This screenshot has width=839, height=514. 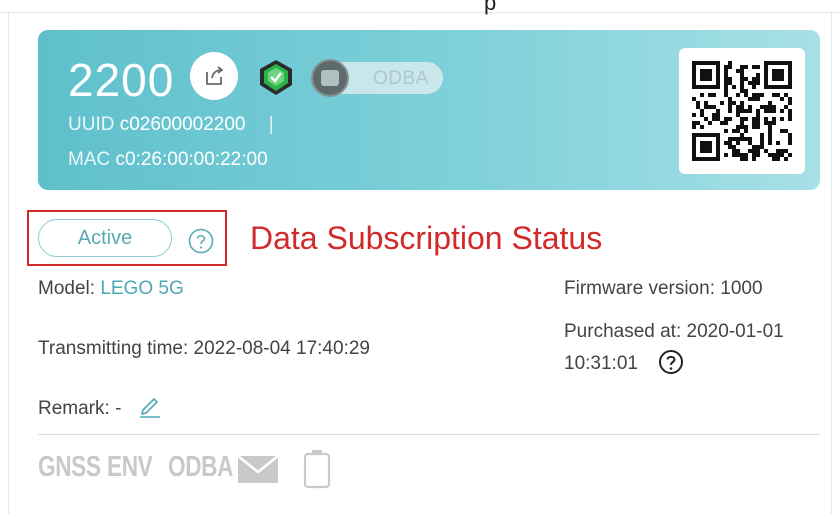 I want to click on share-button, so click(x=214, y=76).